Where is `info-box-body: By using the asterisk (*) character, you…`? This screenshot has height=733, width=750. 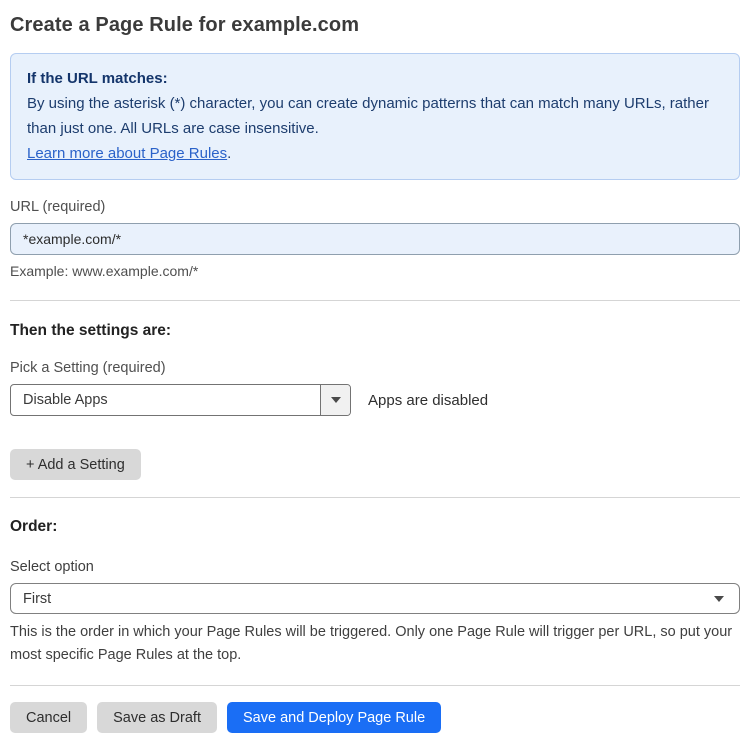
info-box-body: By using the asterisk (*) character, you… is located at coordinates (368, 116).